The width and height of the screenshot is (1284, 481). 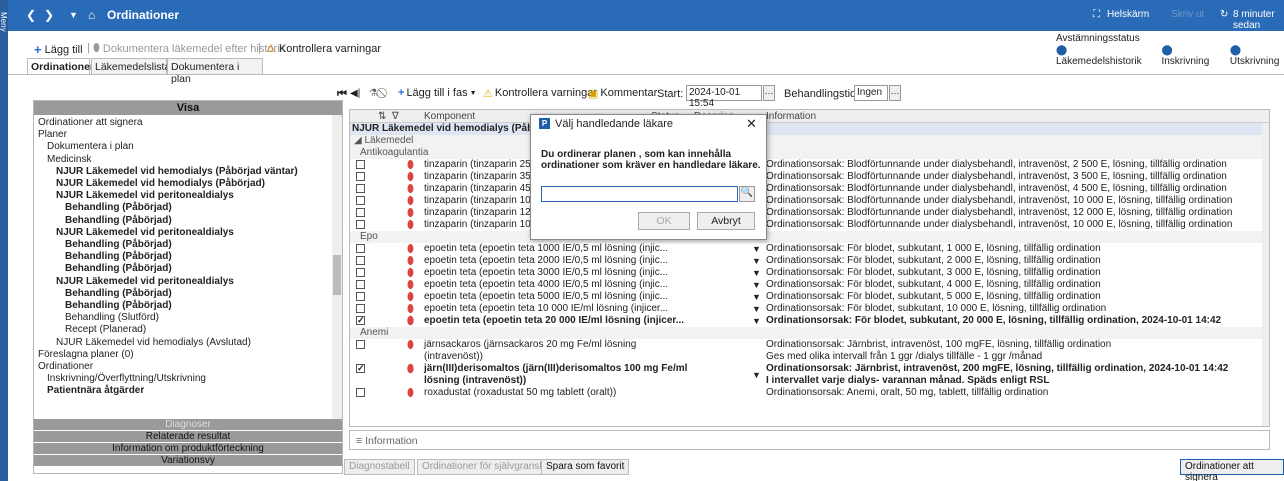 I want to click on search-icon: 🔍, so click(x=747, y=194).